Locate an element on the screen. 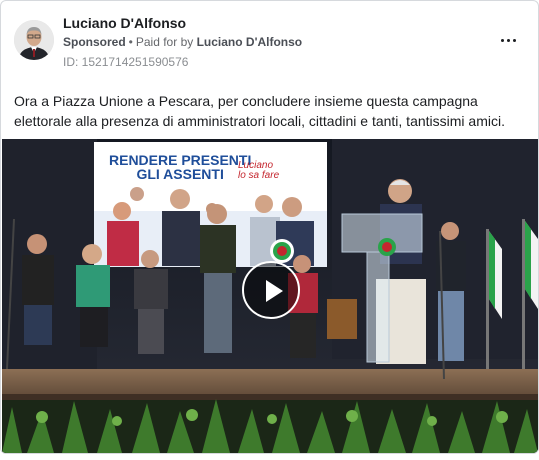 Image resolution: width=539 pixels, height=460 pixels. sponsored-line: Sponsored • Paid for by Luciano D'Alfonso is located at coordinates (182, 42).